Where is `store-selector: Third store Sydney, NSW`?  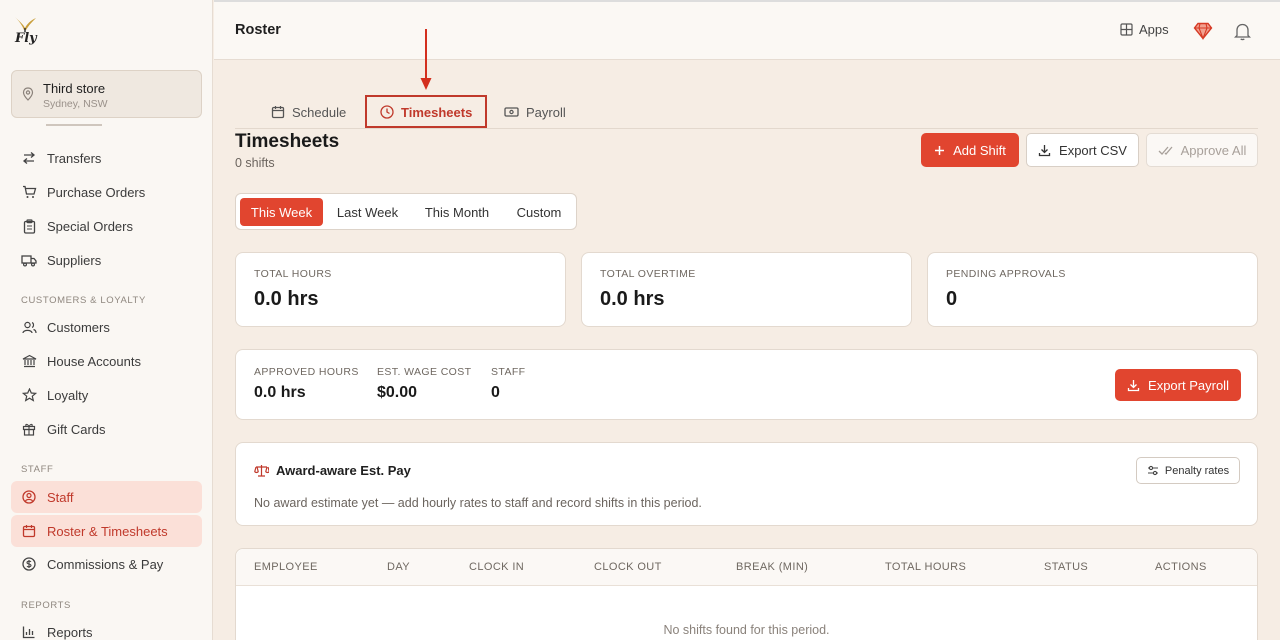
store-selector: Third store Sydney, NSW is located at coordinates (106, 94).